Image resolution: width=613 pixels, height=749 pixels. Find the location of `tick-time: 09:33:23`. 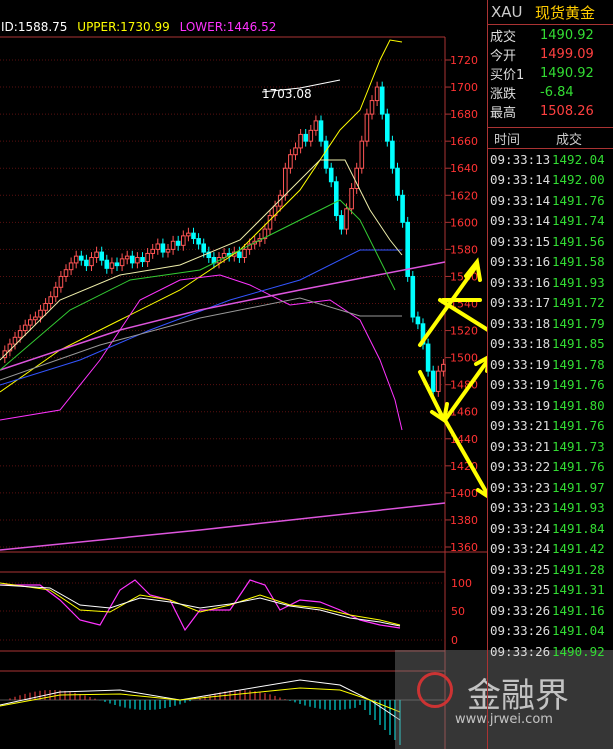

tick-time: 09:33:23 is located at coordinates (520, 487).